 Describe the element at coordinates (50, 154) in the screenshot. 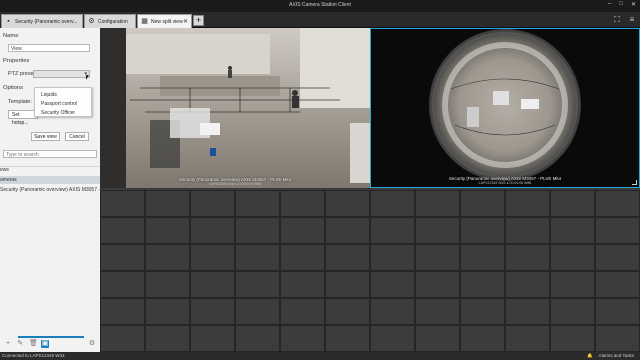

I see `search-input: Type to search` at that location.